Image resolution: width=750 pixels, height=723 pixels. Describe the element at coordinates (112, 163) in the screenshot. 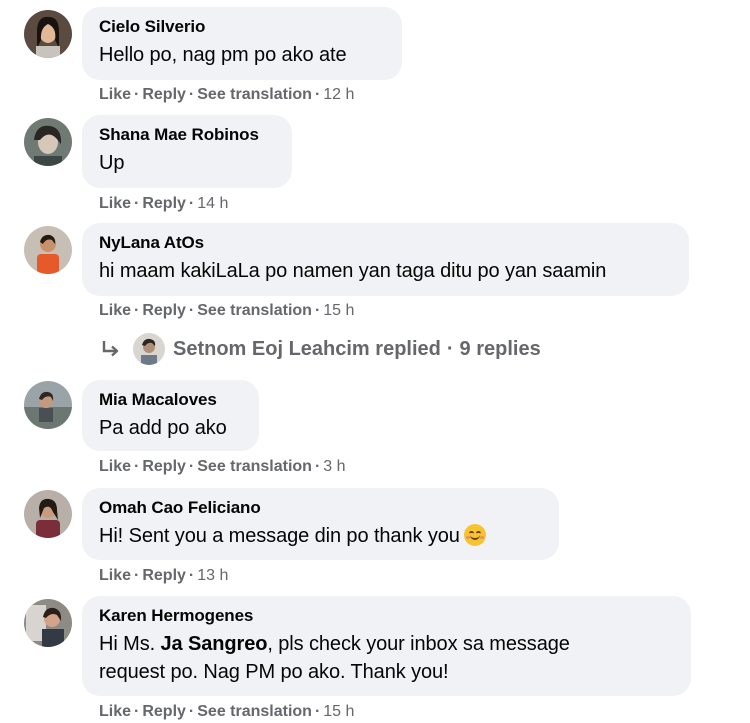

I see `comment-text: Up` at that location.